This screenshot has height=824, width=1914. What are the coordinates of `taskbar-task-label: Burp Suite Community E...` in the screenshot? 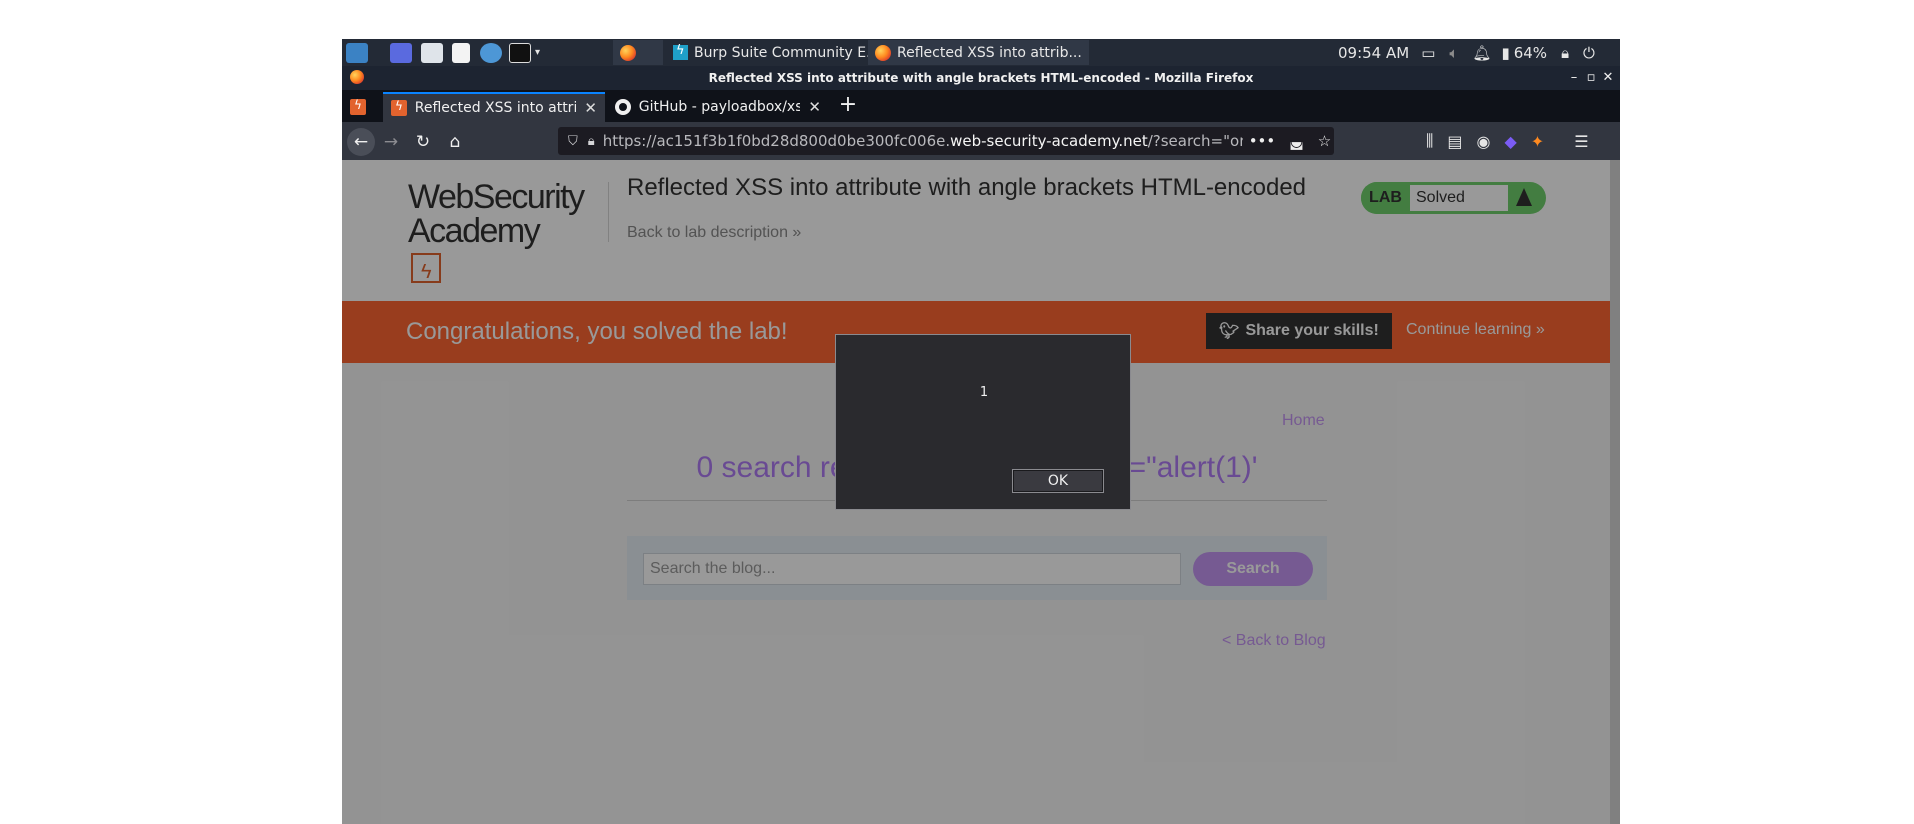 It's located at (787, 52).